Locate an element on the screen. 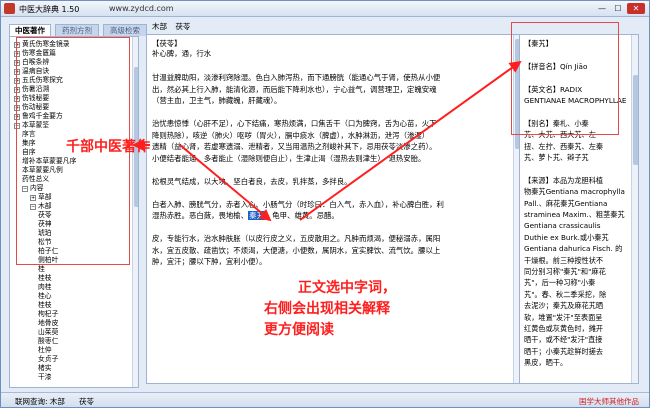 The width and height of the screenshot is (650, 408). tree-item: + 伤钱秘要 is located at coordinates (31, 98).